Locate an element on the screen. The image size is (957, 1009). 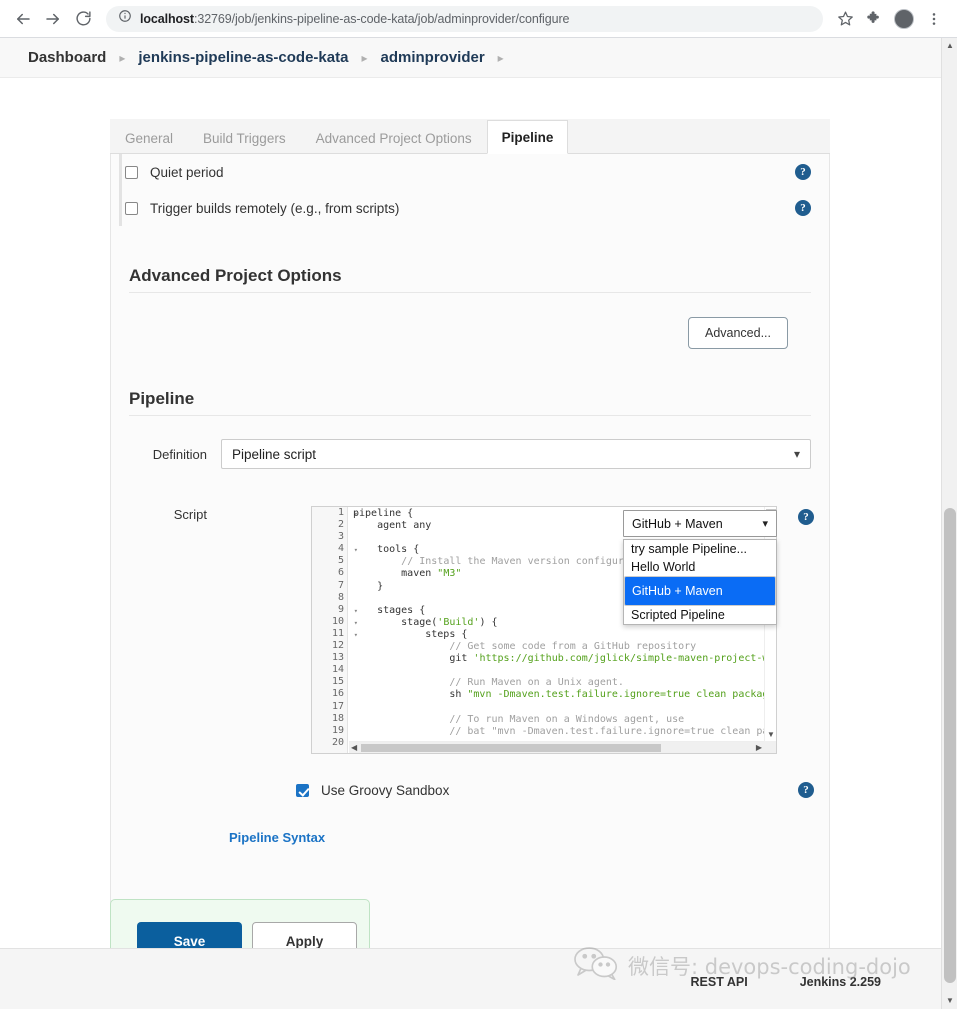
pipeline-heading: Pipeline is located at coordinates (162, 398).